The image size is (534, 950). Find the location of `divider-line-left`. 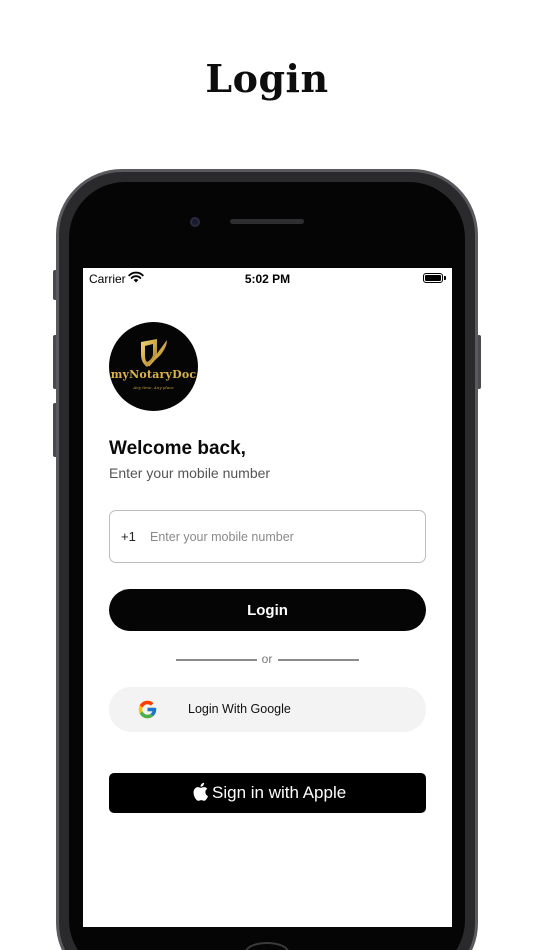

divider-line-left is located at coordinates (216, 660).